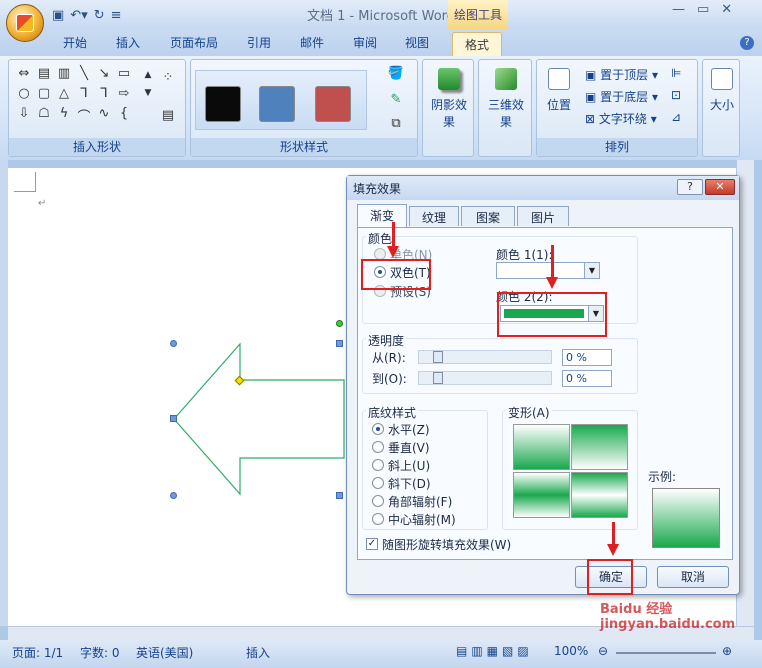  Describe the element at coordinates (372, 544) in the screenshot. I see `rotate-with-shape-checkbox: ✓` at that location.